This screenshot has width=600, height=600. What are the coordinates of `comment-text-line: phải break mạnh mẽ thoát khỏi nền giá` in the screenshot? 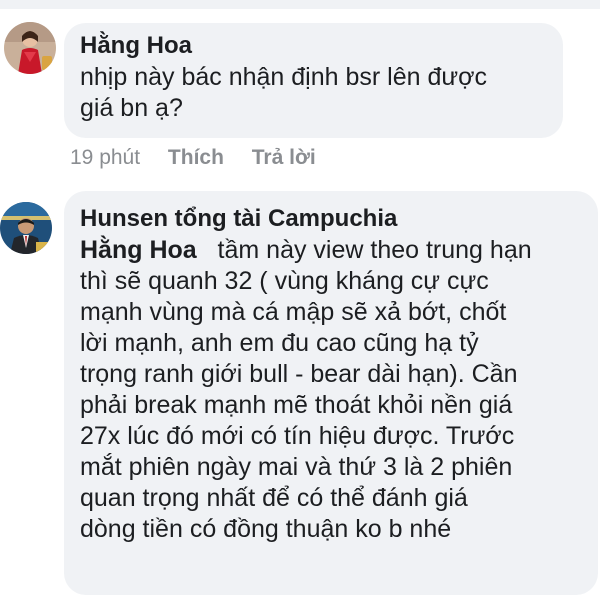 It's located at (296, 405).